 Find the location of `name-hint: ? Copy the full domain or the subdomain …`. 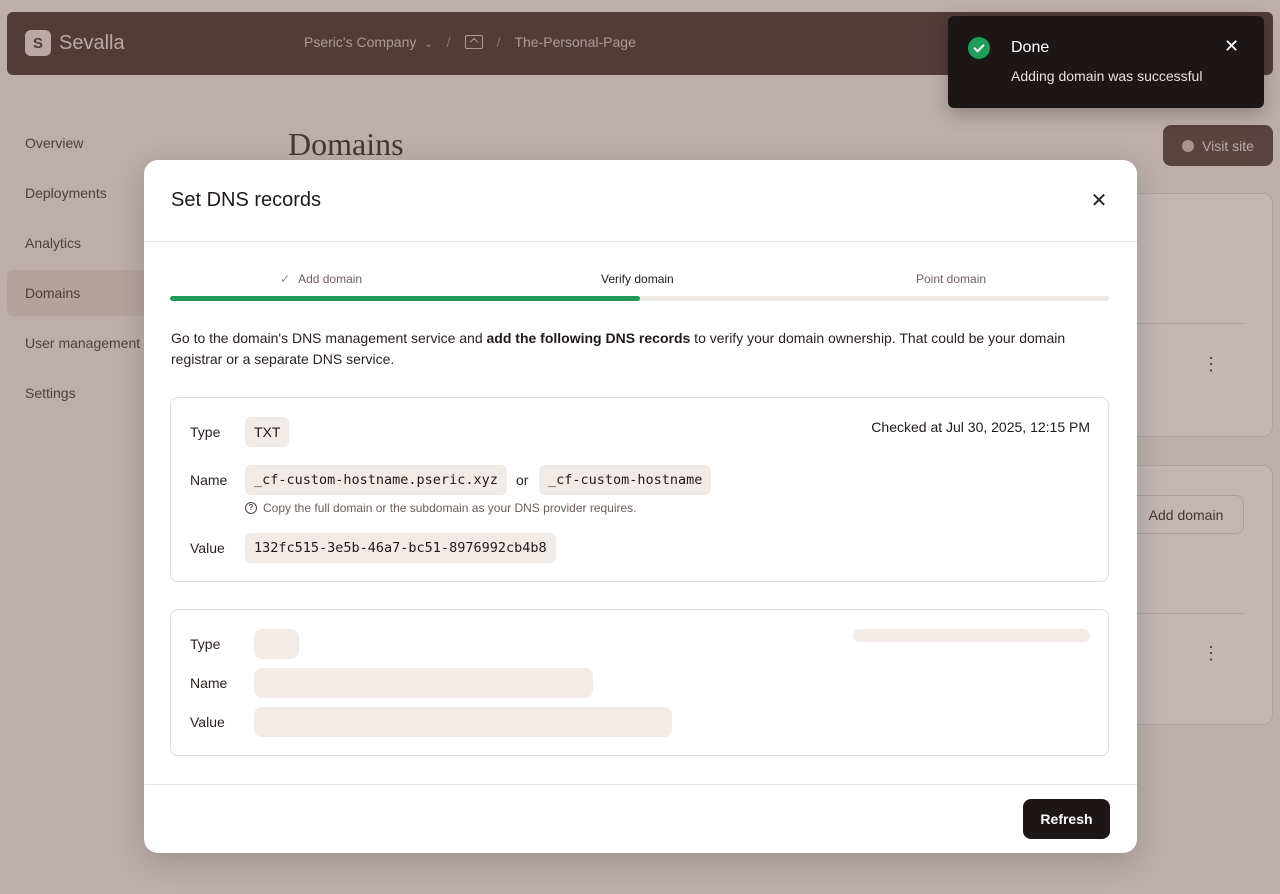

name-hint: ? Copy the full domain or the subdomain … is located at coordinates (441, 508).